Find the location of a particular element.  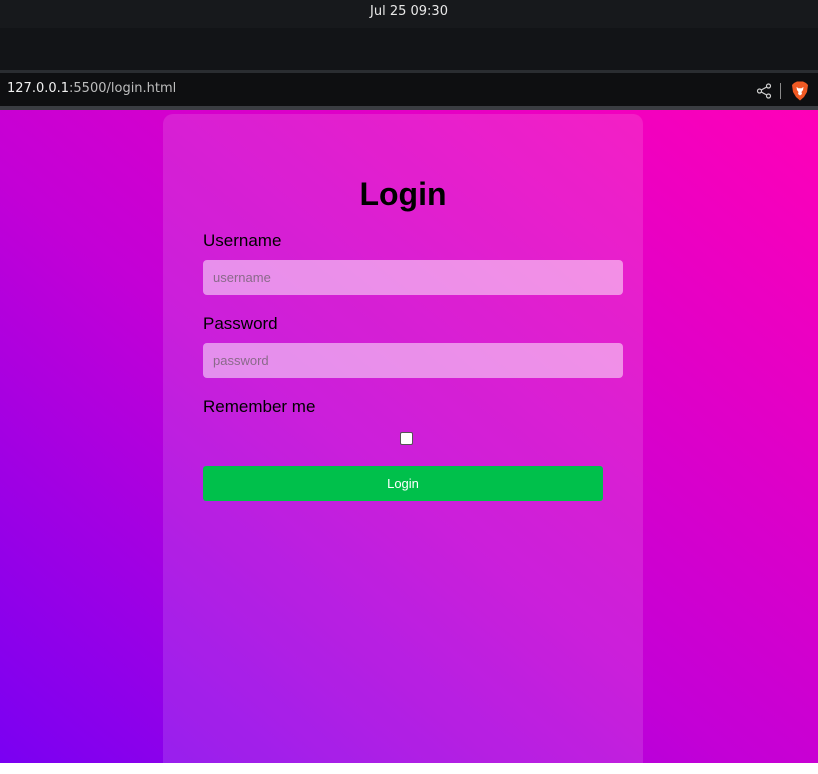

url-path: :5500/login.html is located at coordinates (123, 88).